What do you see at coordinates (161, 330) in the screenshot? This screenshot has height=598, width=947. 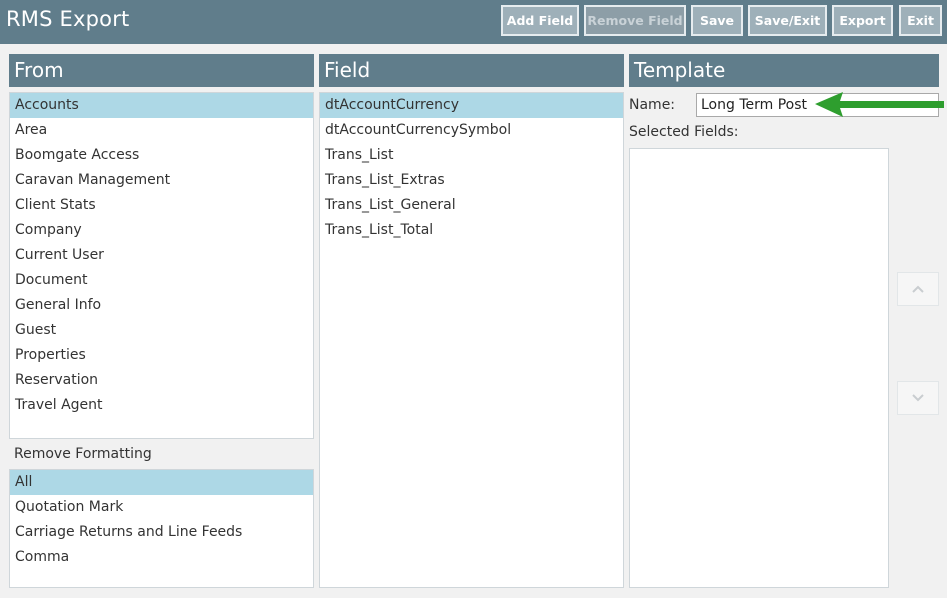 I see `from-list-item: Guest` at bounding box center [161, 330].